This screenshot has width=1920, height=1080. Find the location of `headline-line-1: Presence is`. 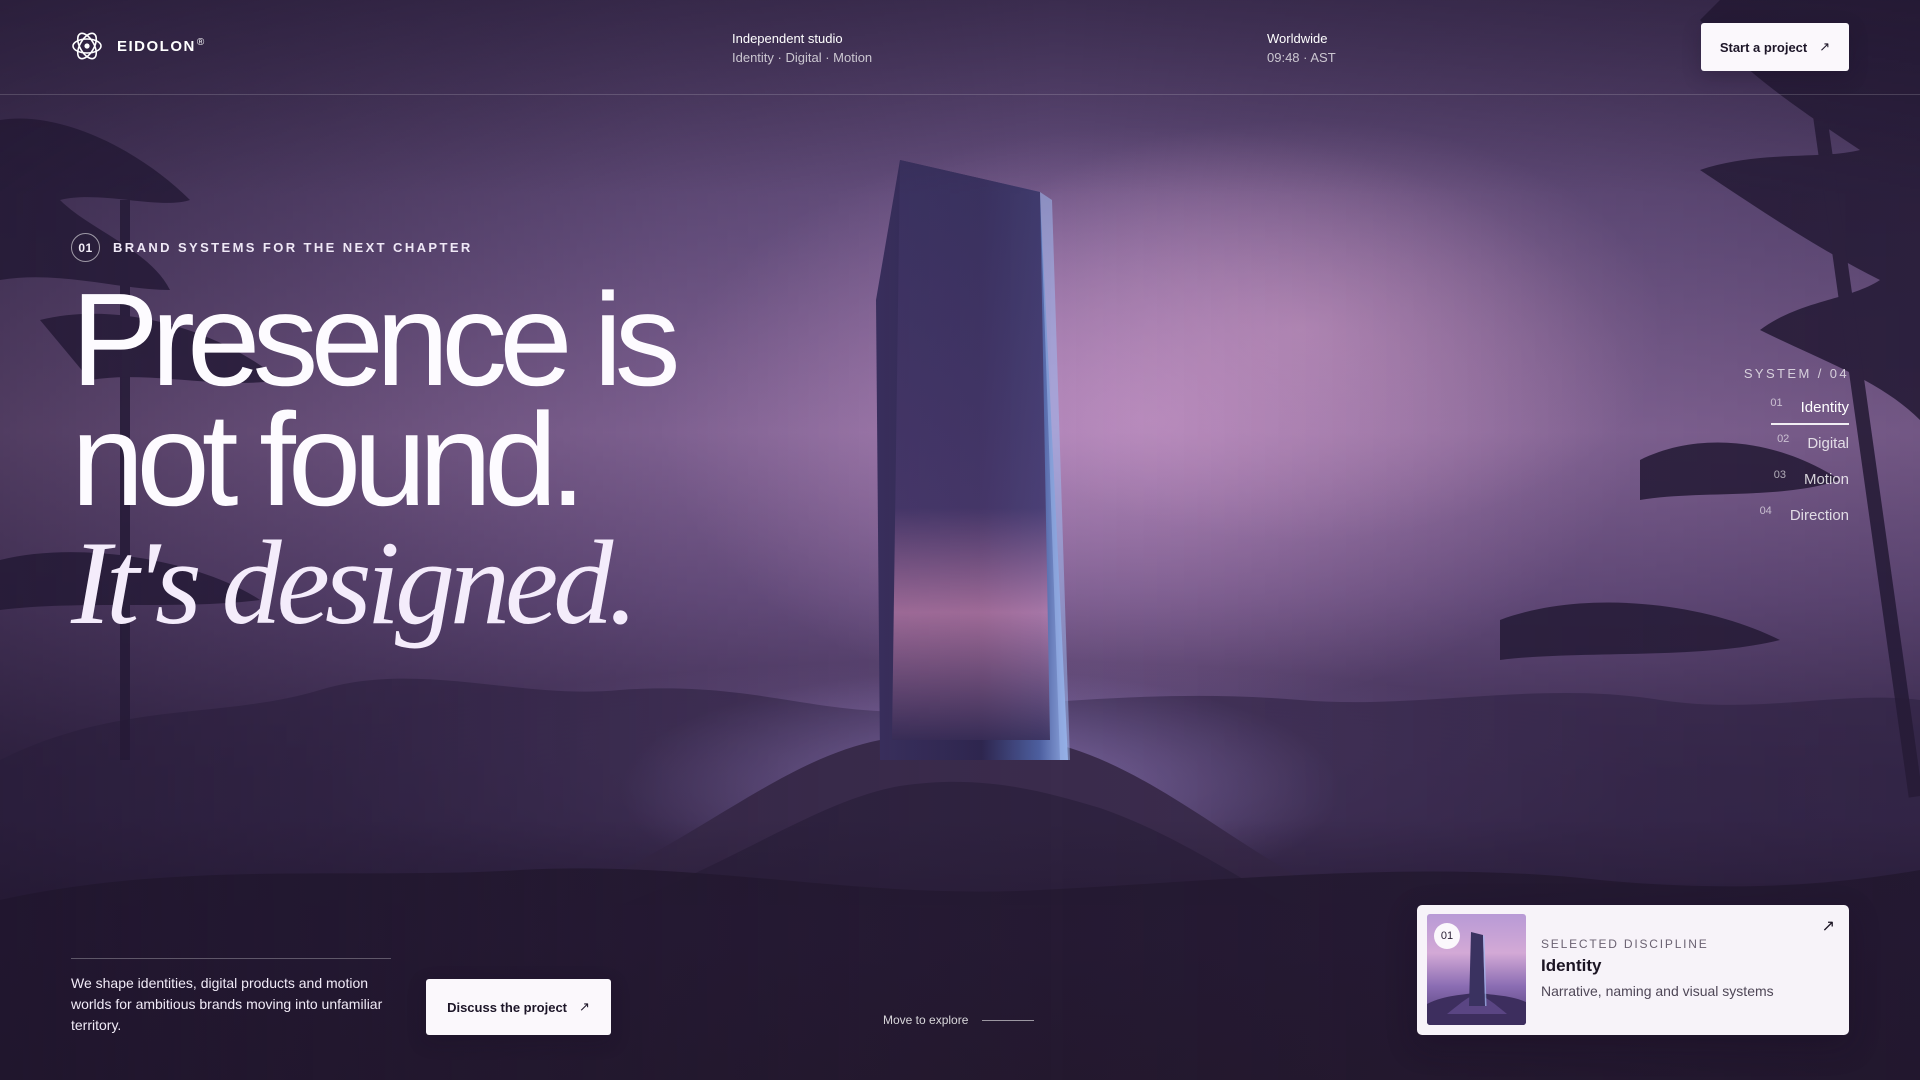

headline-line-1: Presence is is located at coordinates (376, 339).